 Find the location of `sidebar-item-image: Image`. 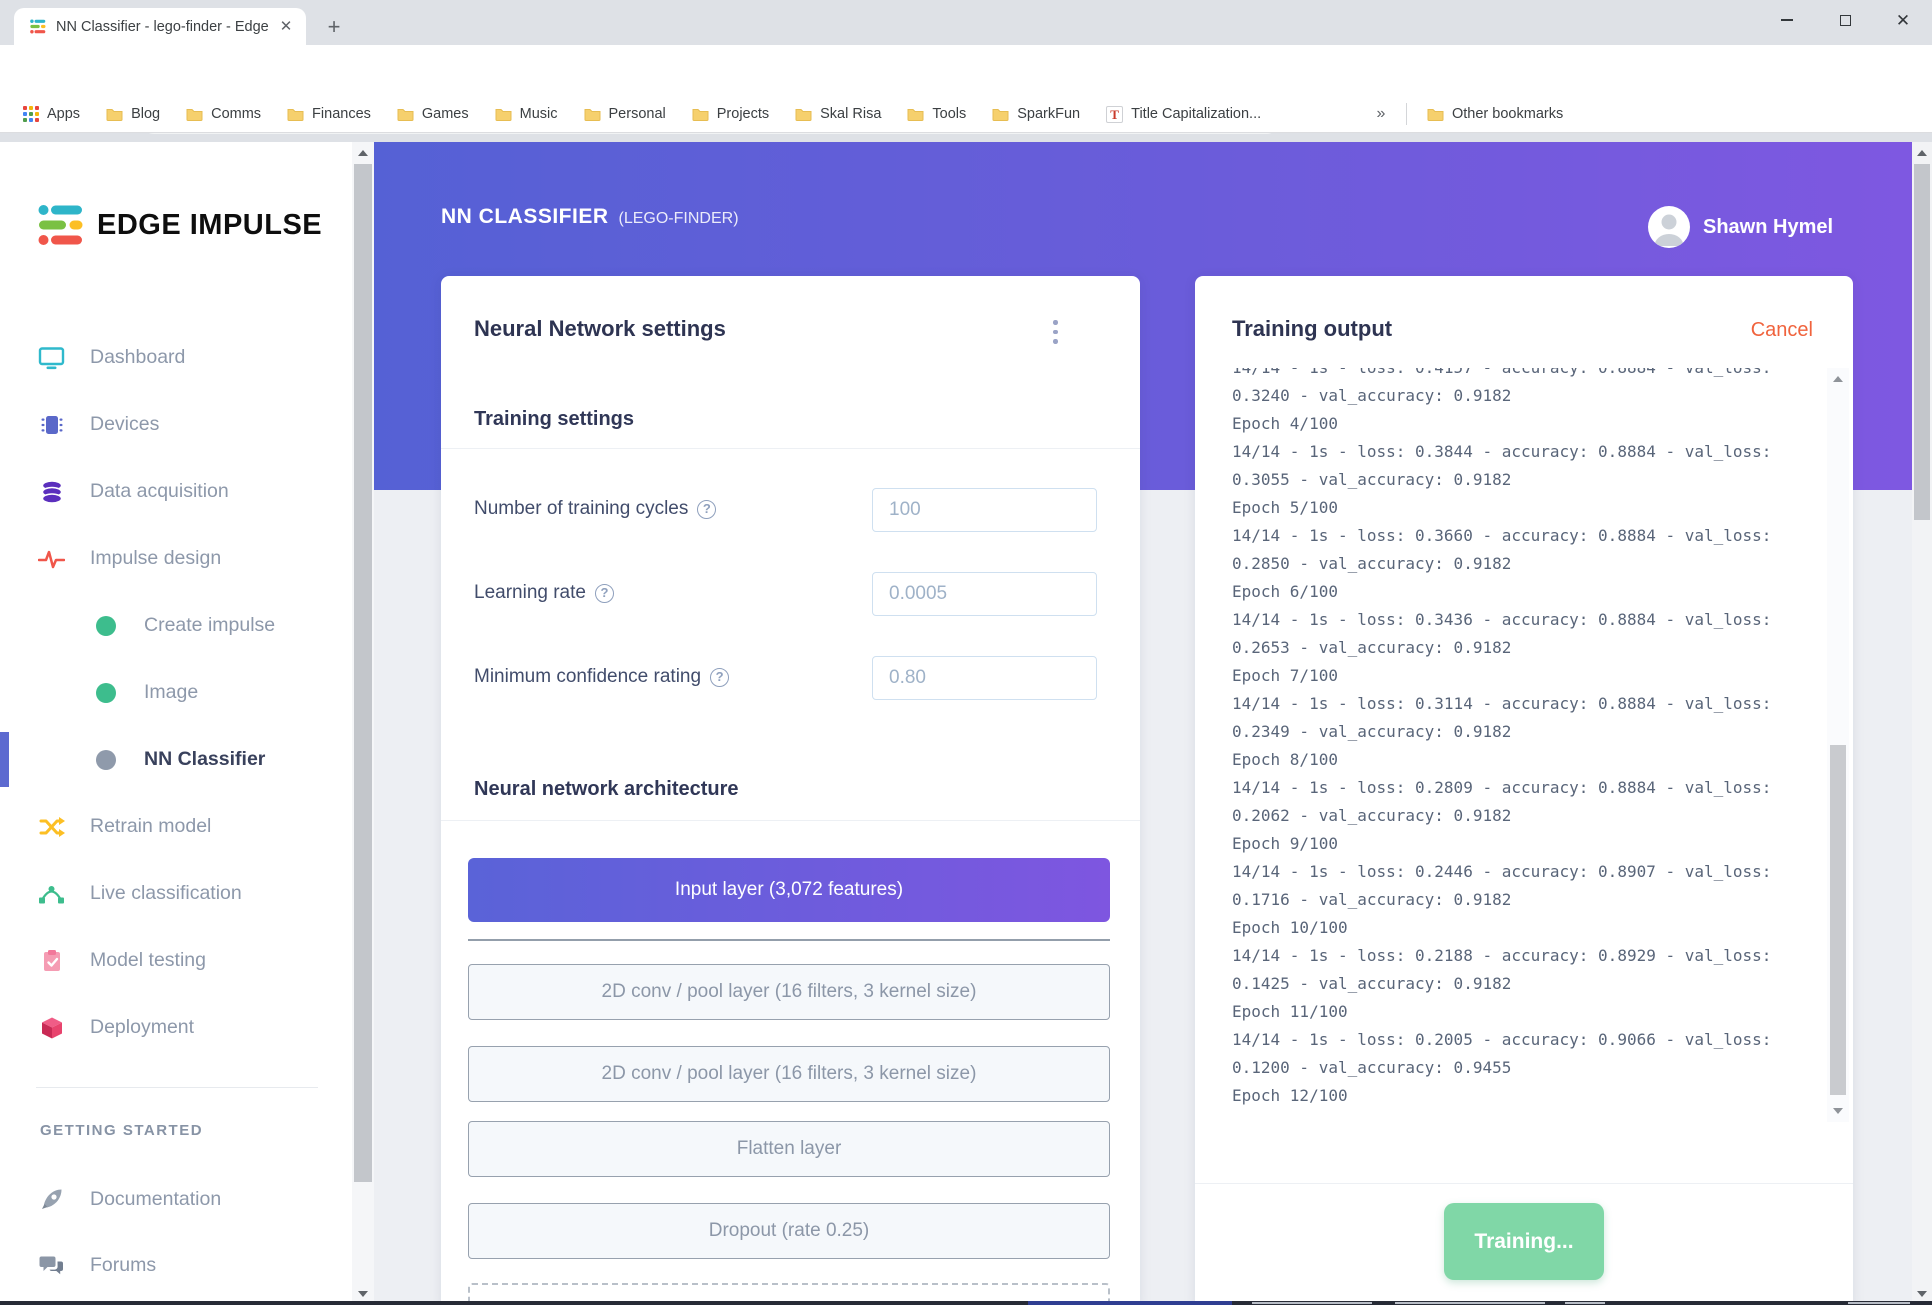

sidebar-item-image: Image is located at coordinates (176, 692).